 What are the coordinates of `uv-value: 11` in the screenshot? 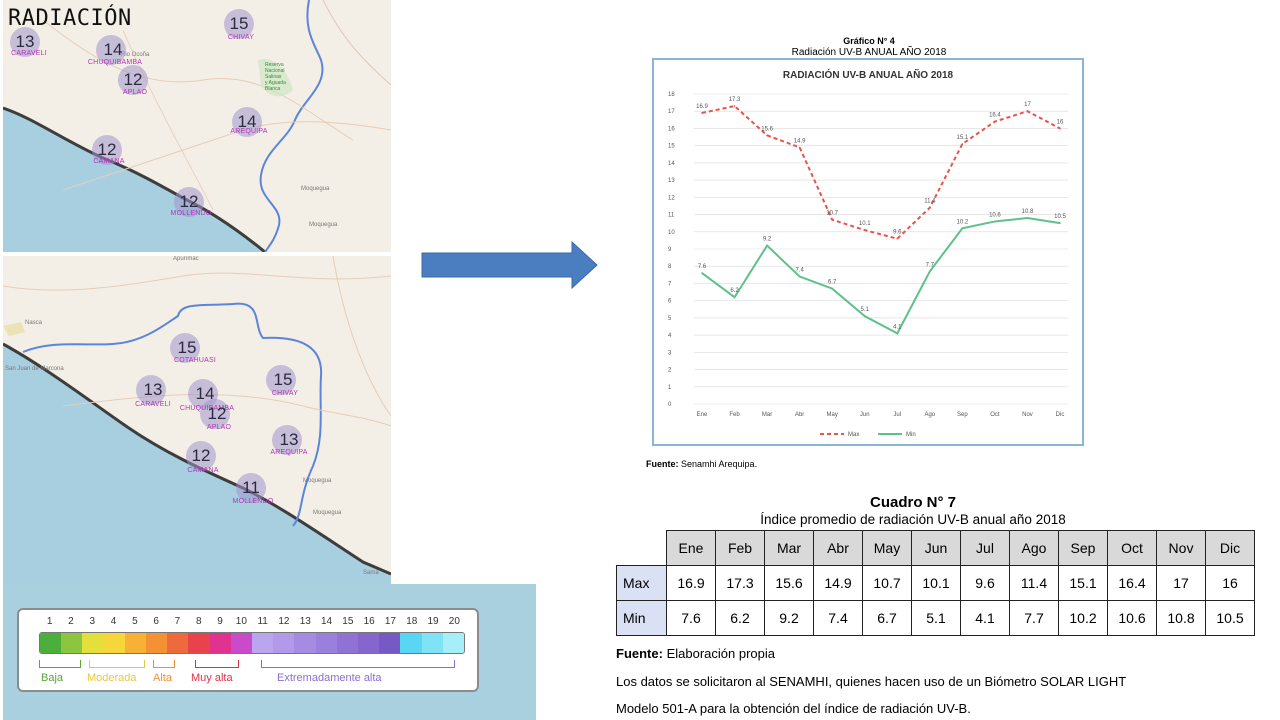 It's located at (251, 487).